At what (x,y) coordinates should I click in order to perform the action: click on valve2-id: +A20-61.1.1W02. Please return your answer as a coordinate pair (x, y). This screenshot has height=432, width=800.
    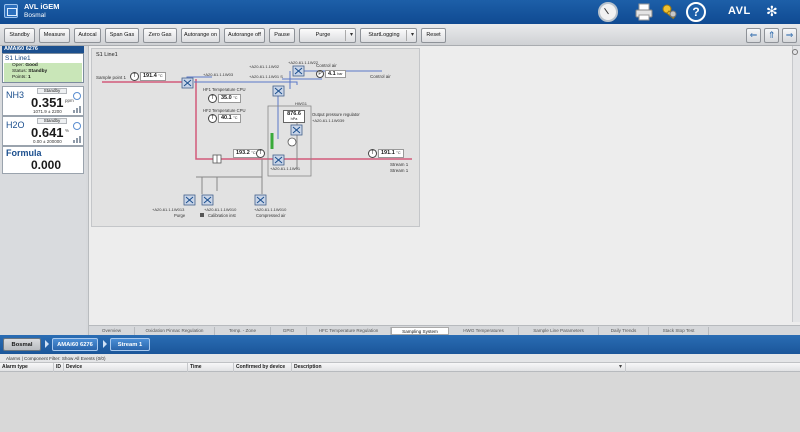
    Looking at the image, I should click on (264, 66).